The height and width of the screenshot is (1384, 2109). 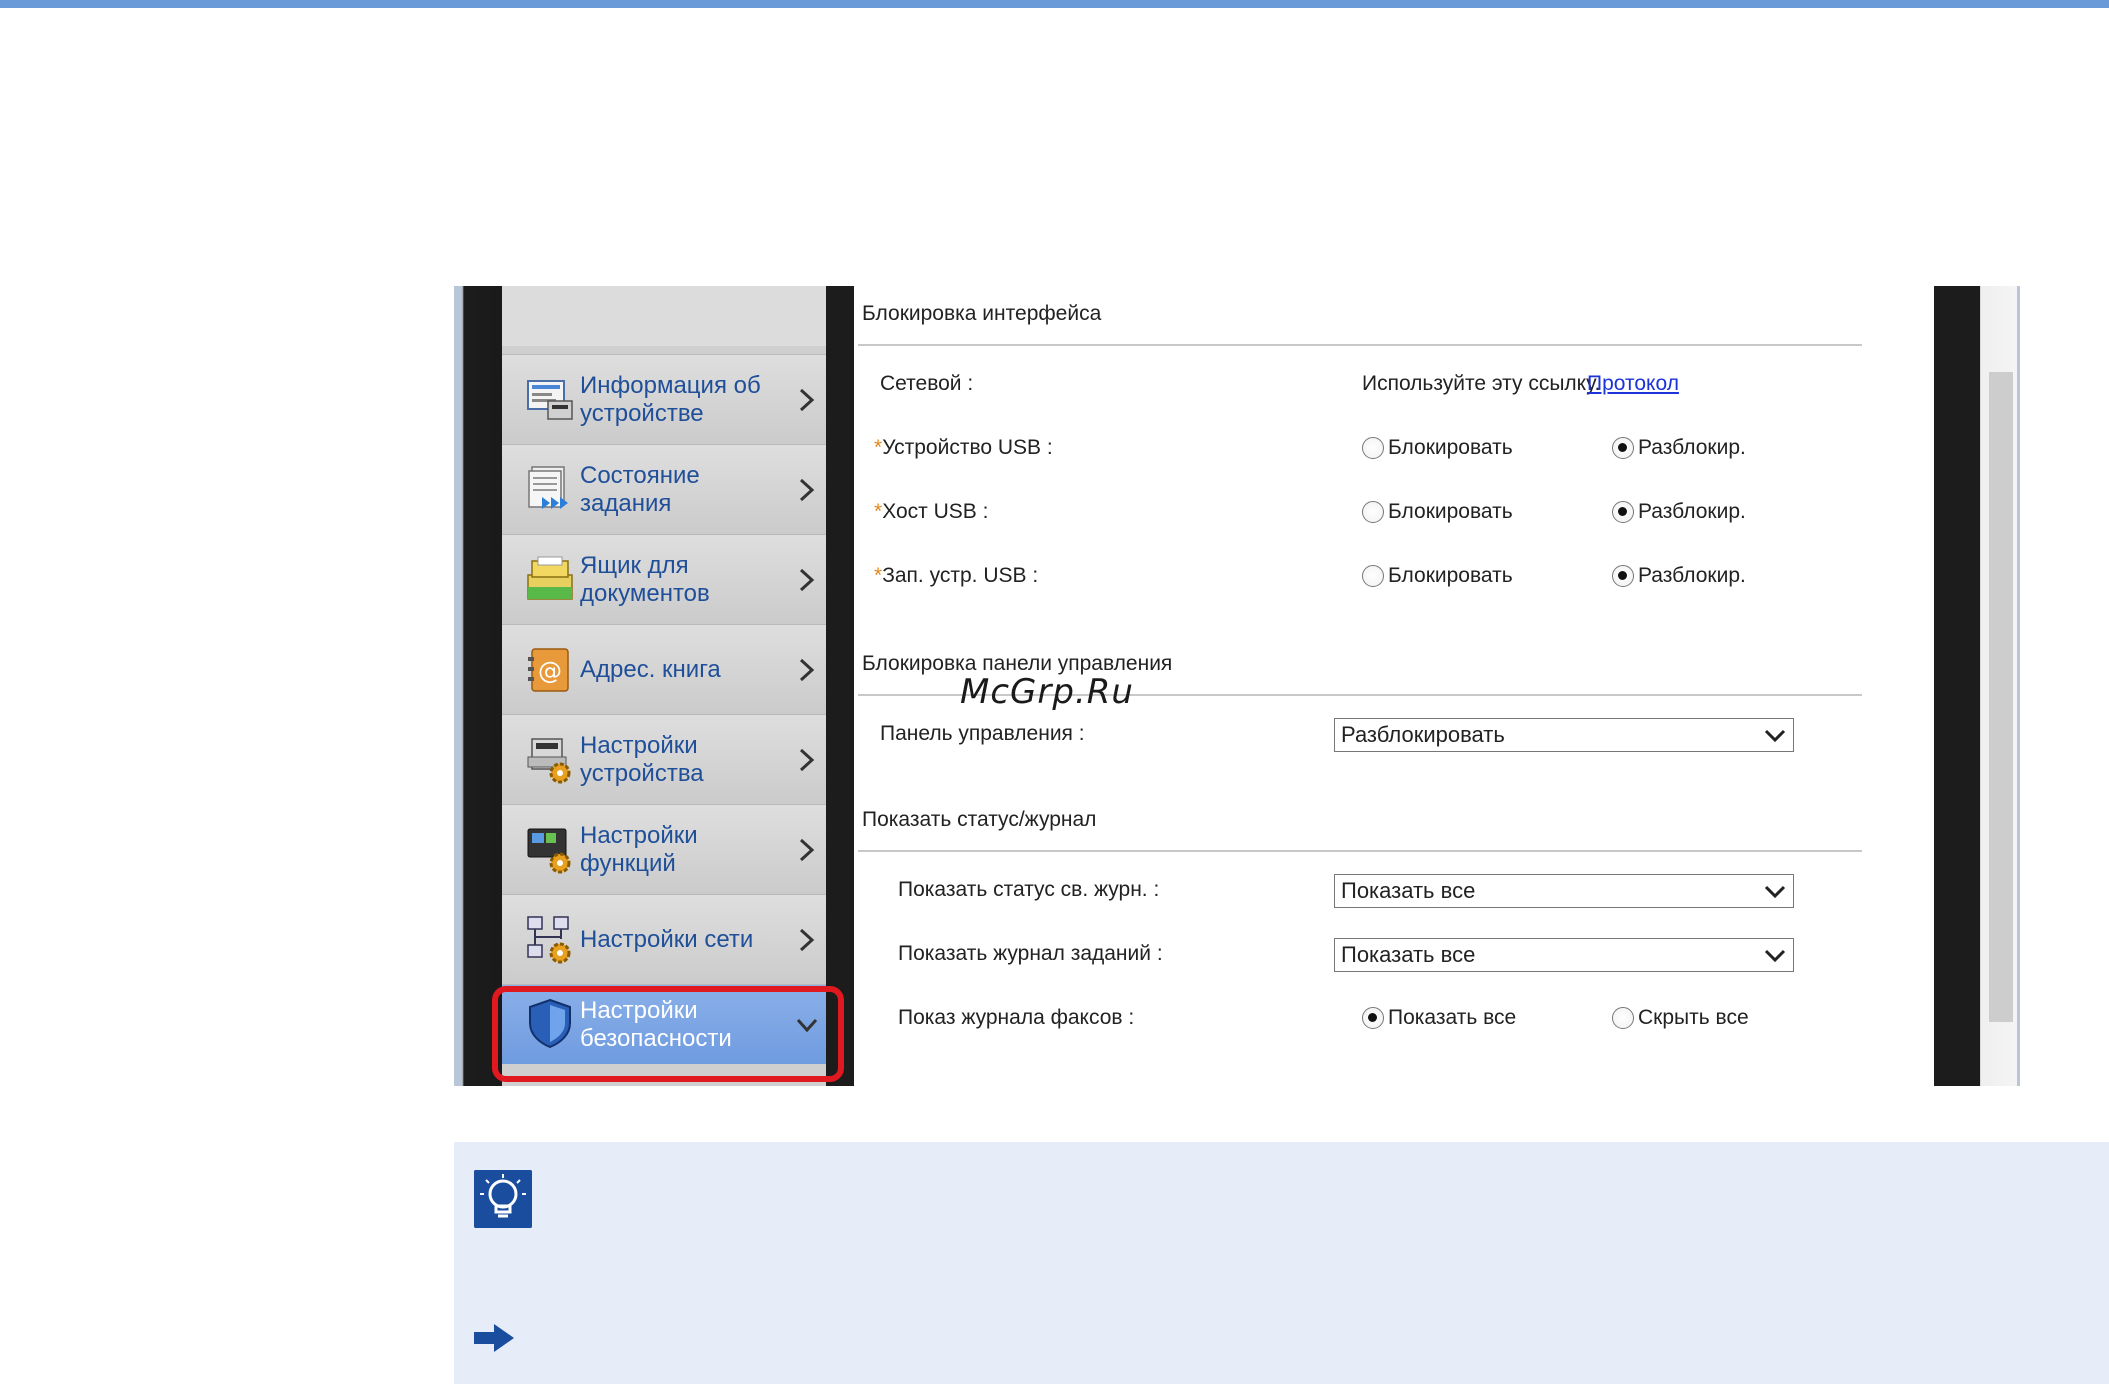 I want to click on select-value: Разблокировать, so click(x=1423, y=734).